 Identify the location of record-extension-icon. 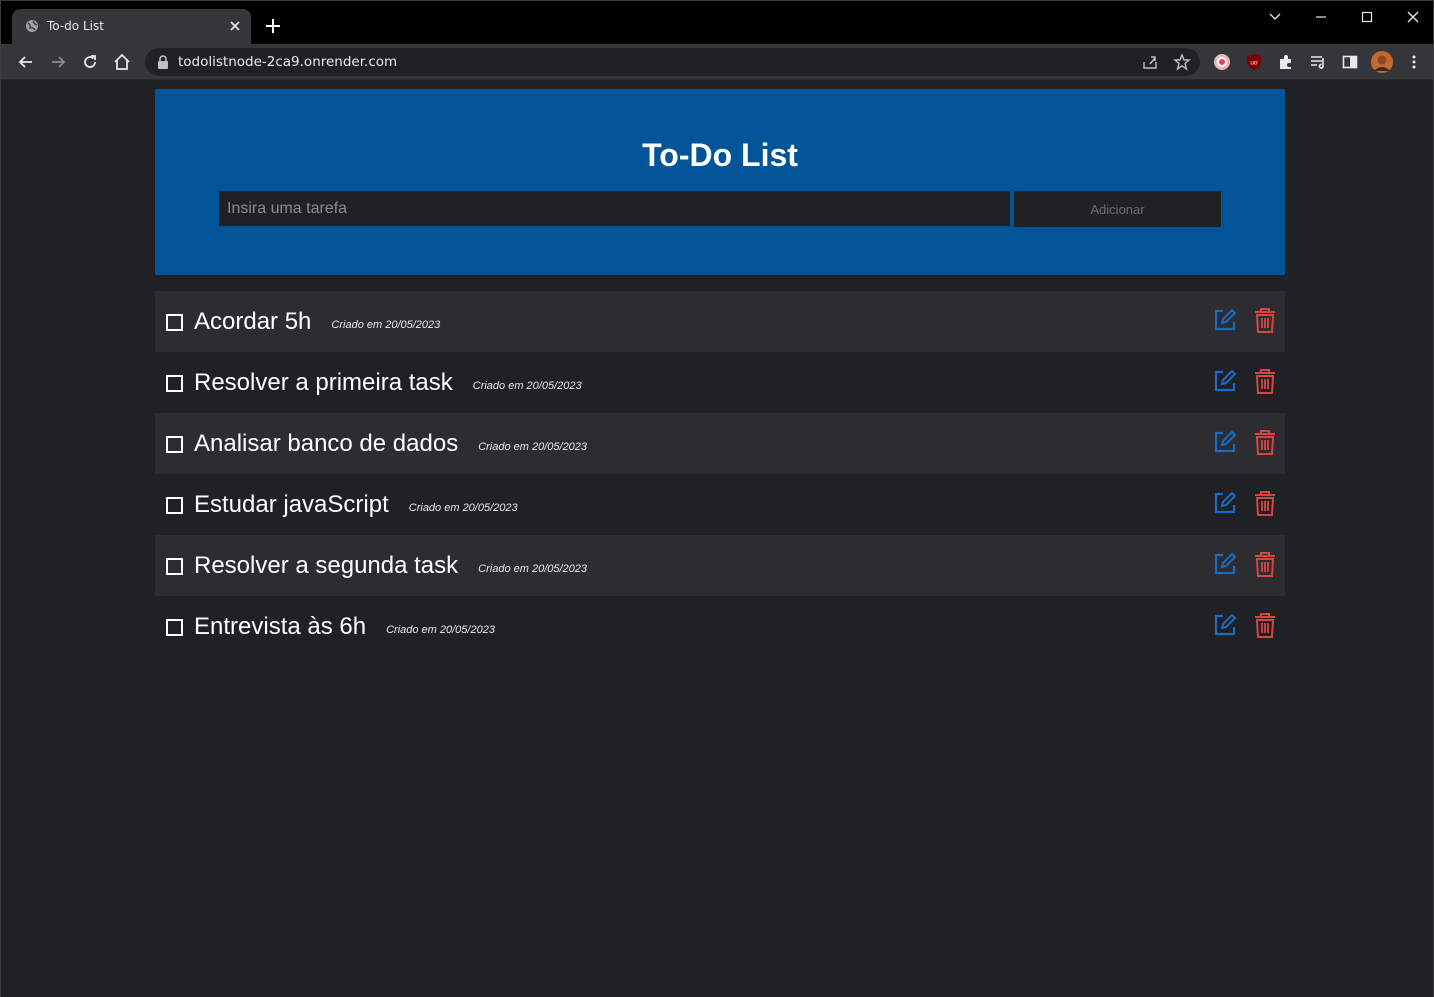
(1222, 62).